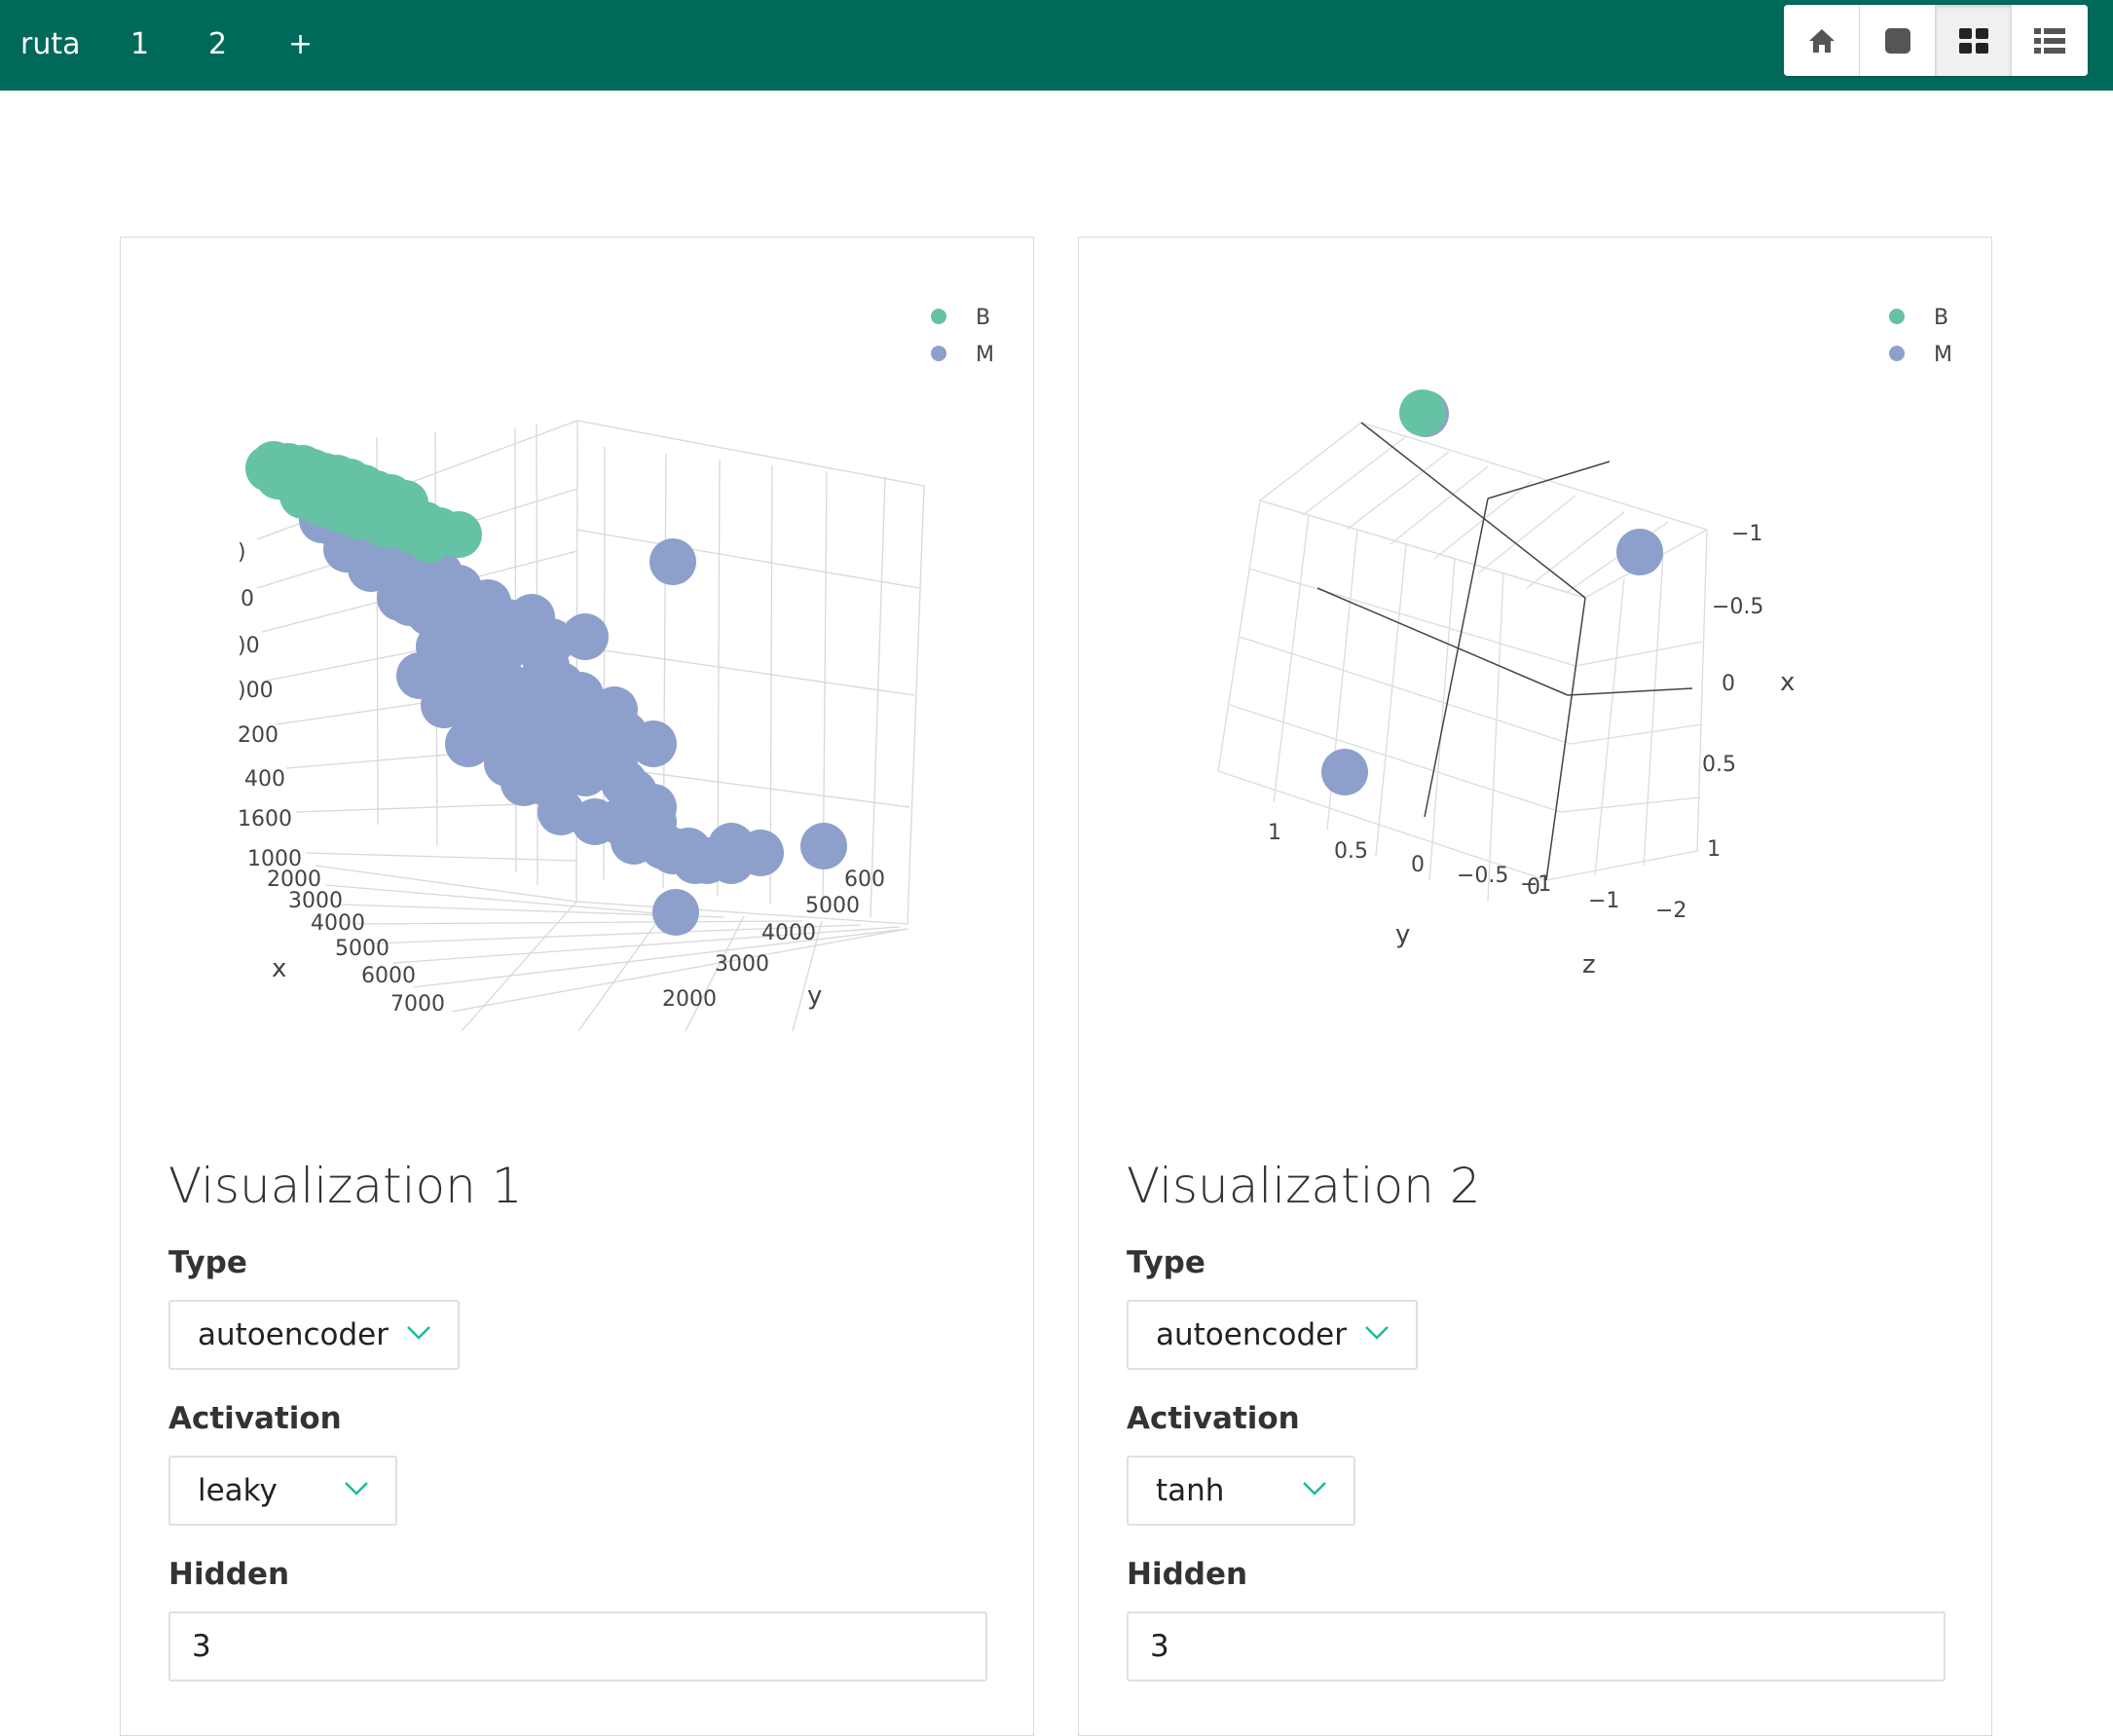  What do you see at coordinates (1213, 1418) in the screenshot?
I see `activation-label-2: Activation` at bounding box center [1213, 1418].